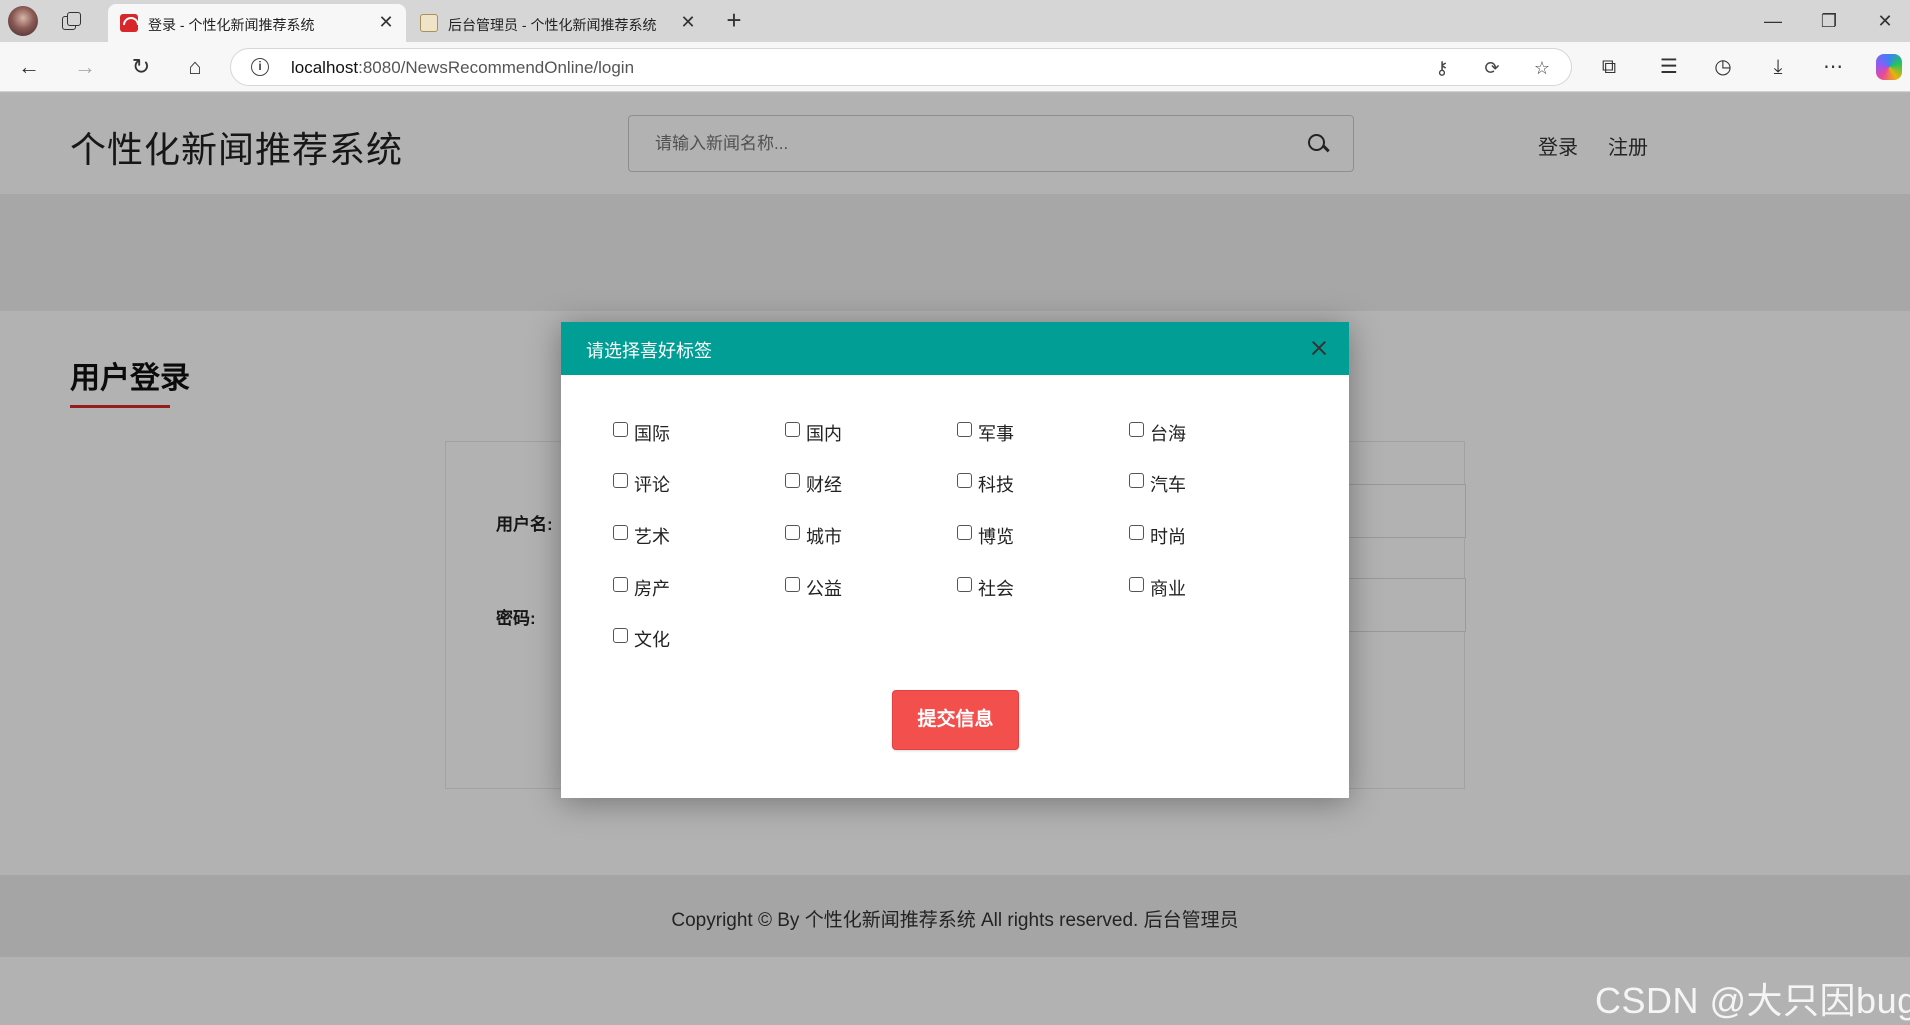 The width and height of the screenshot is (1910, 1025). What do you see at coordinates (1492, 68) in the screenshot?
I see `refresh-page-icon: ⟳` at bounding box center [1492, 68].